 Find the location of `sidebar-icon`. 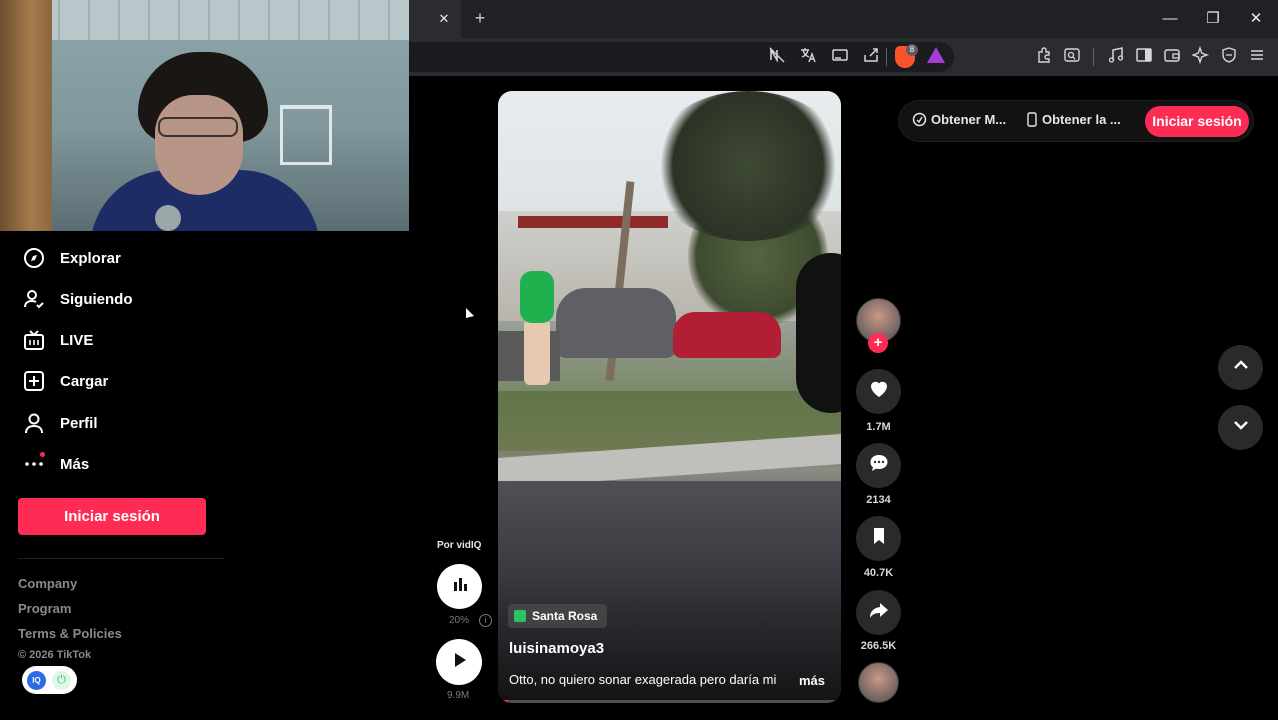

sidebar-icon is located at coordinates (1144, 57).